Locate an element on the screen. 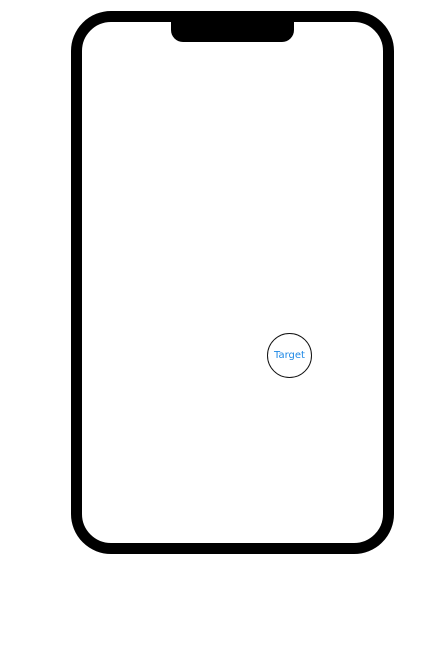 Image resolution: width=443 pixels, height=663 pixels. target-label: Target is located at coordinates (289, 355).